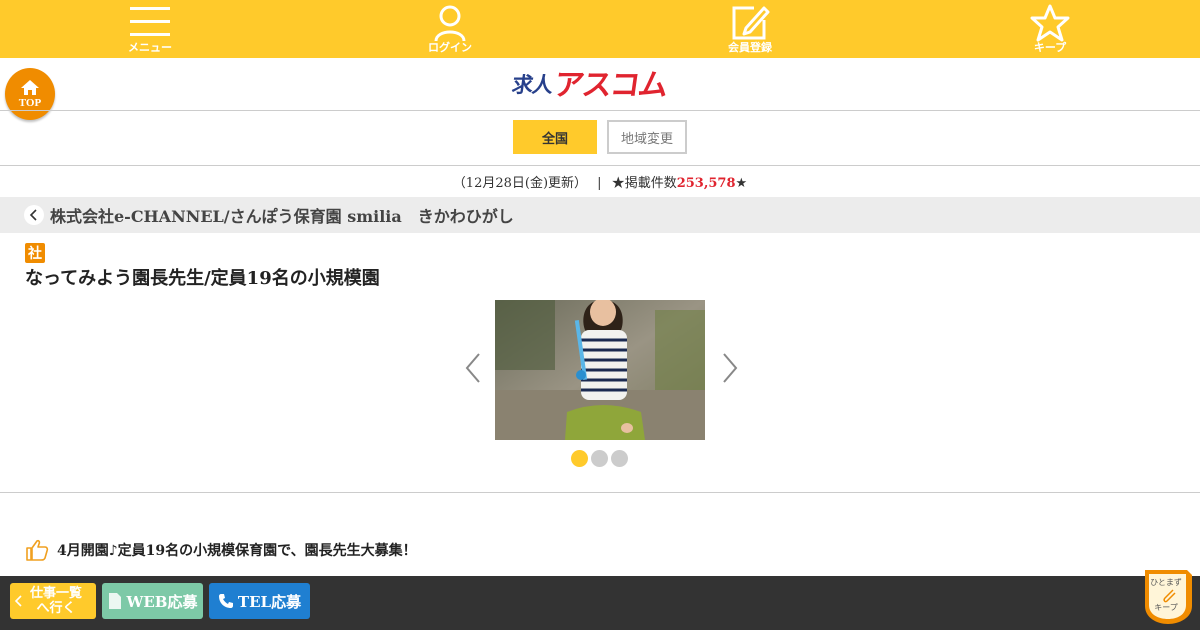 The width and height of the screenshot is (1200, 630). What do you see at coordinates (644, 183) in the screenshot?
I see `count-prefix: ★掲載件数` at bounding box center [644, 183].